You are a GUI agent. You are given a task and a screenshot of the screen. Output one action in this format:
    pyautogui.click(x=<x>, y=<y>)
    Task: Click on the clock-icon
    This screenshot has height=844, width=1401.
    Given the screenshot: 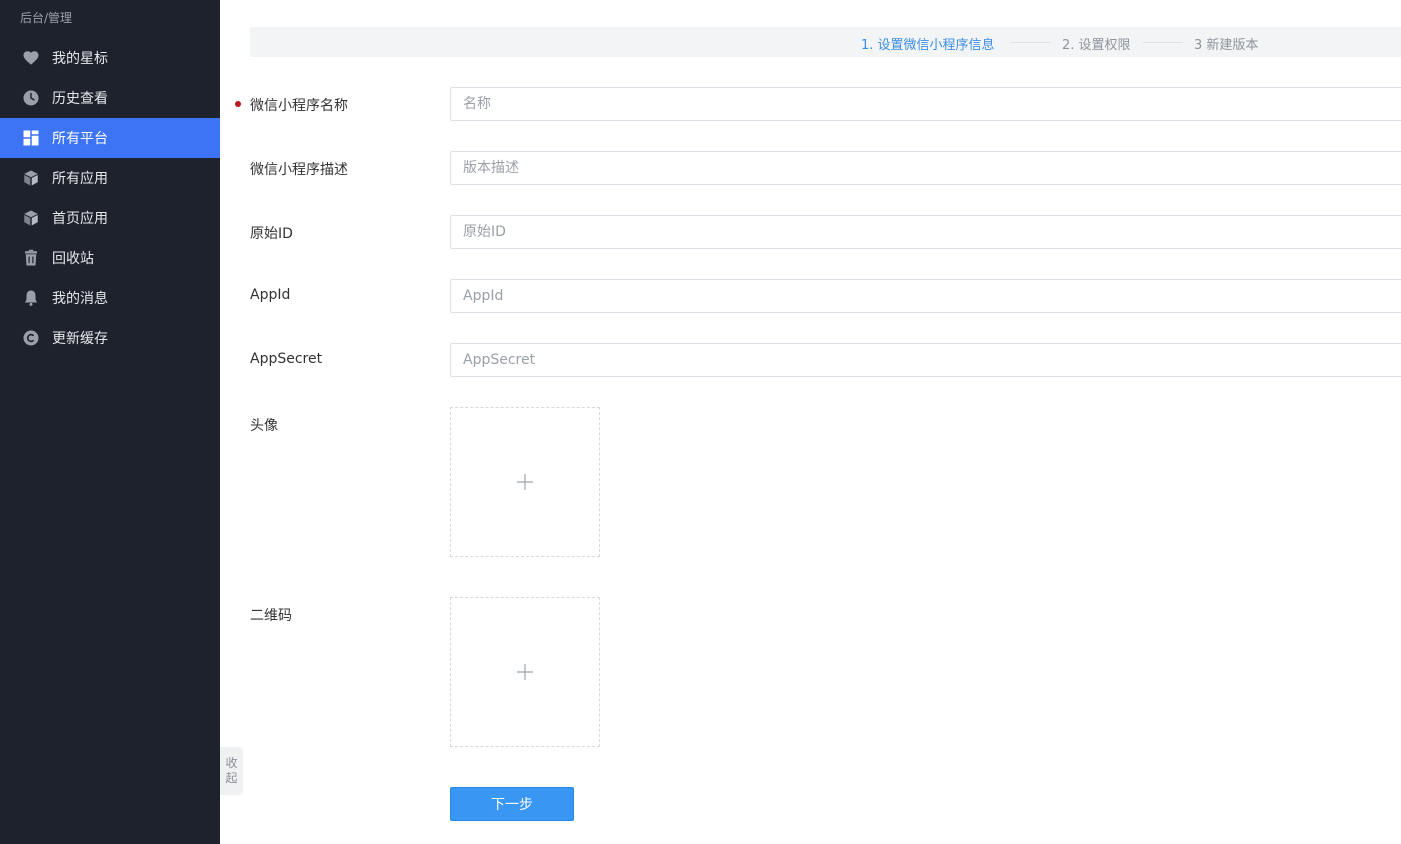 What is the action you would take?
    pyautogui.click(x=31, y=98)
    